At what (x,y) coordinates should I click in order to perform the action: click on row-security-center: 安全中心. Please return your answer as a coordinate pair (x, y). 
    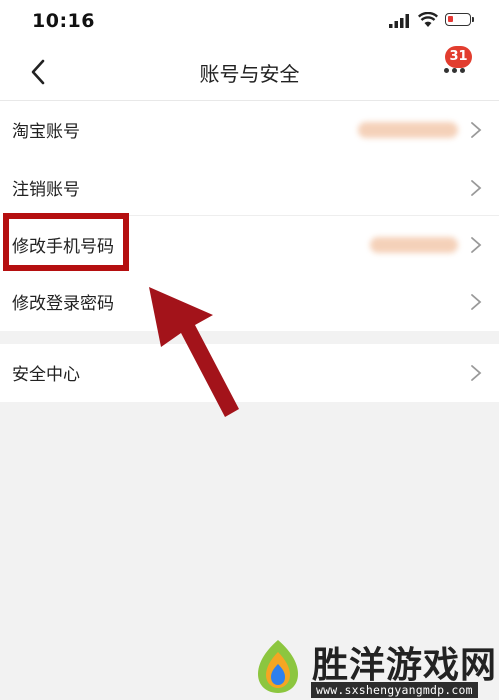
    Looking at the image, I should click on (249, 373).